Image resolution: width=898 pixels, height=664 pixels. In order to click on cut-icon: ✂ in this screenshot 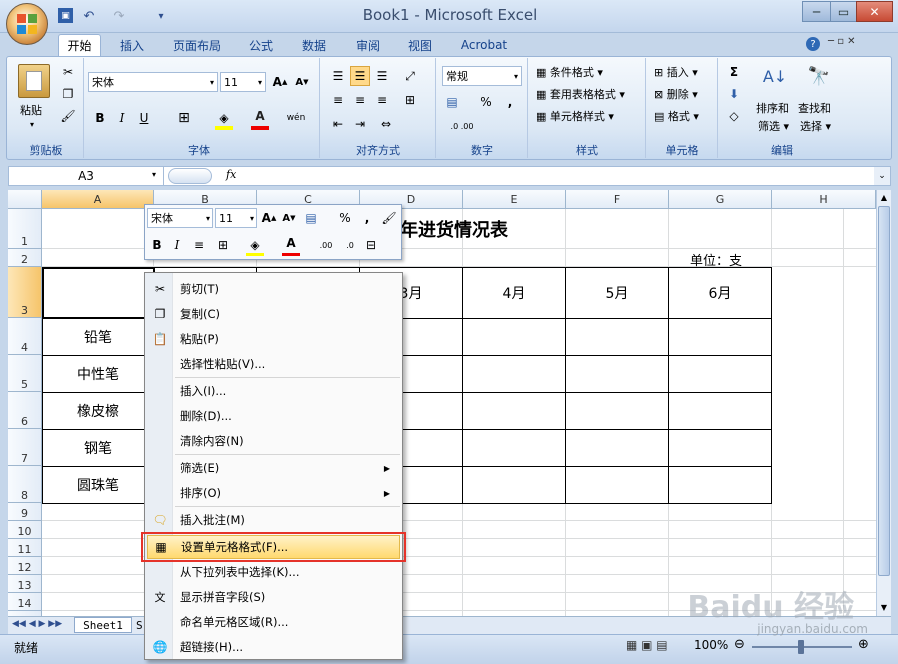, I will do `click(68, 72)`.